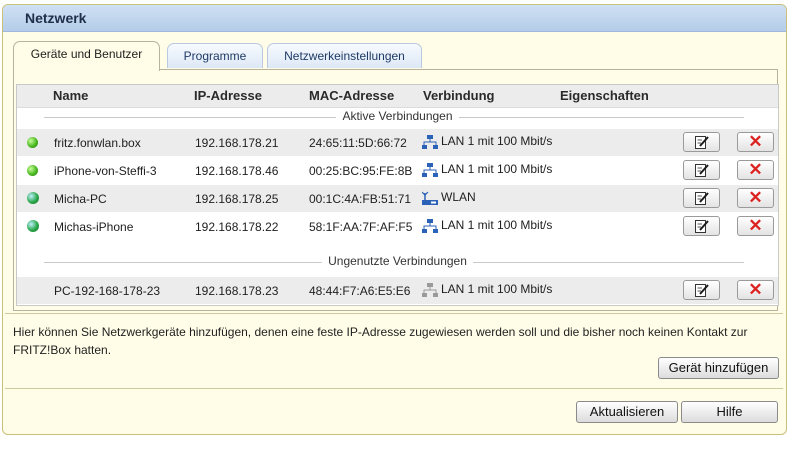 The image size is (793, 471). I want to click on column-header-ip: IP-Adresse, so click(228, 95).